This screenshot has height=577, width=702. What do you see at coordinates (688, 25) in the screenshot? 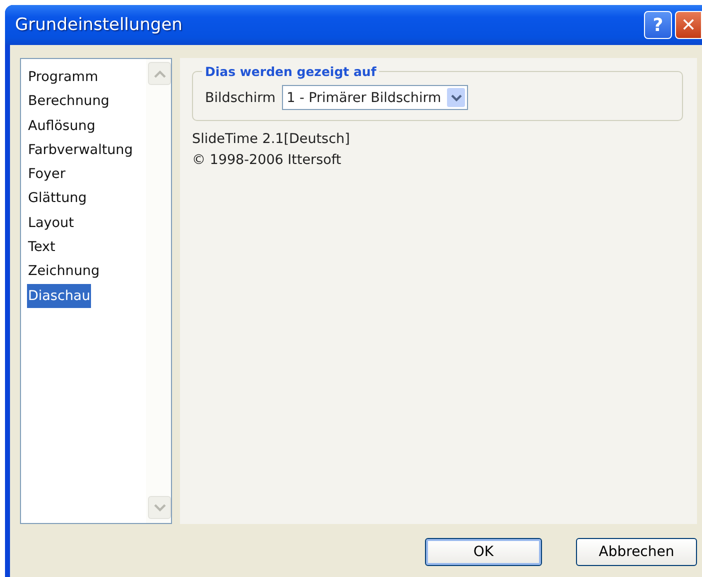
I see `close-button: ✕` at bounding box center [688, 25].